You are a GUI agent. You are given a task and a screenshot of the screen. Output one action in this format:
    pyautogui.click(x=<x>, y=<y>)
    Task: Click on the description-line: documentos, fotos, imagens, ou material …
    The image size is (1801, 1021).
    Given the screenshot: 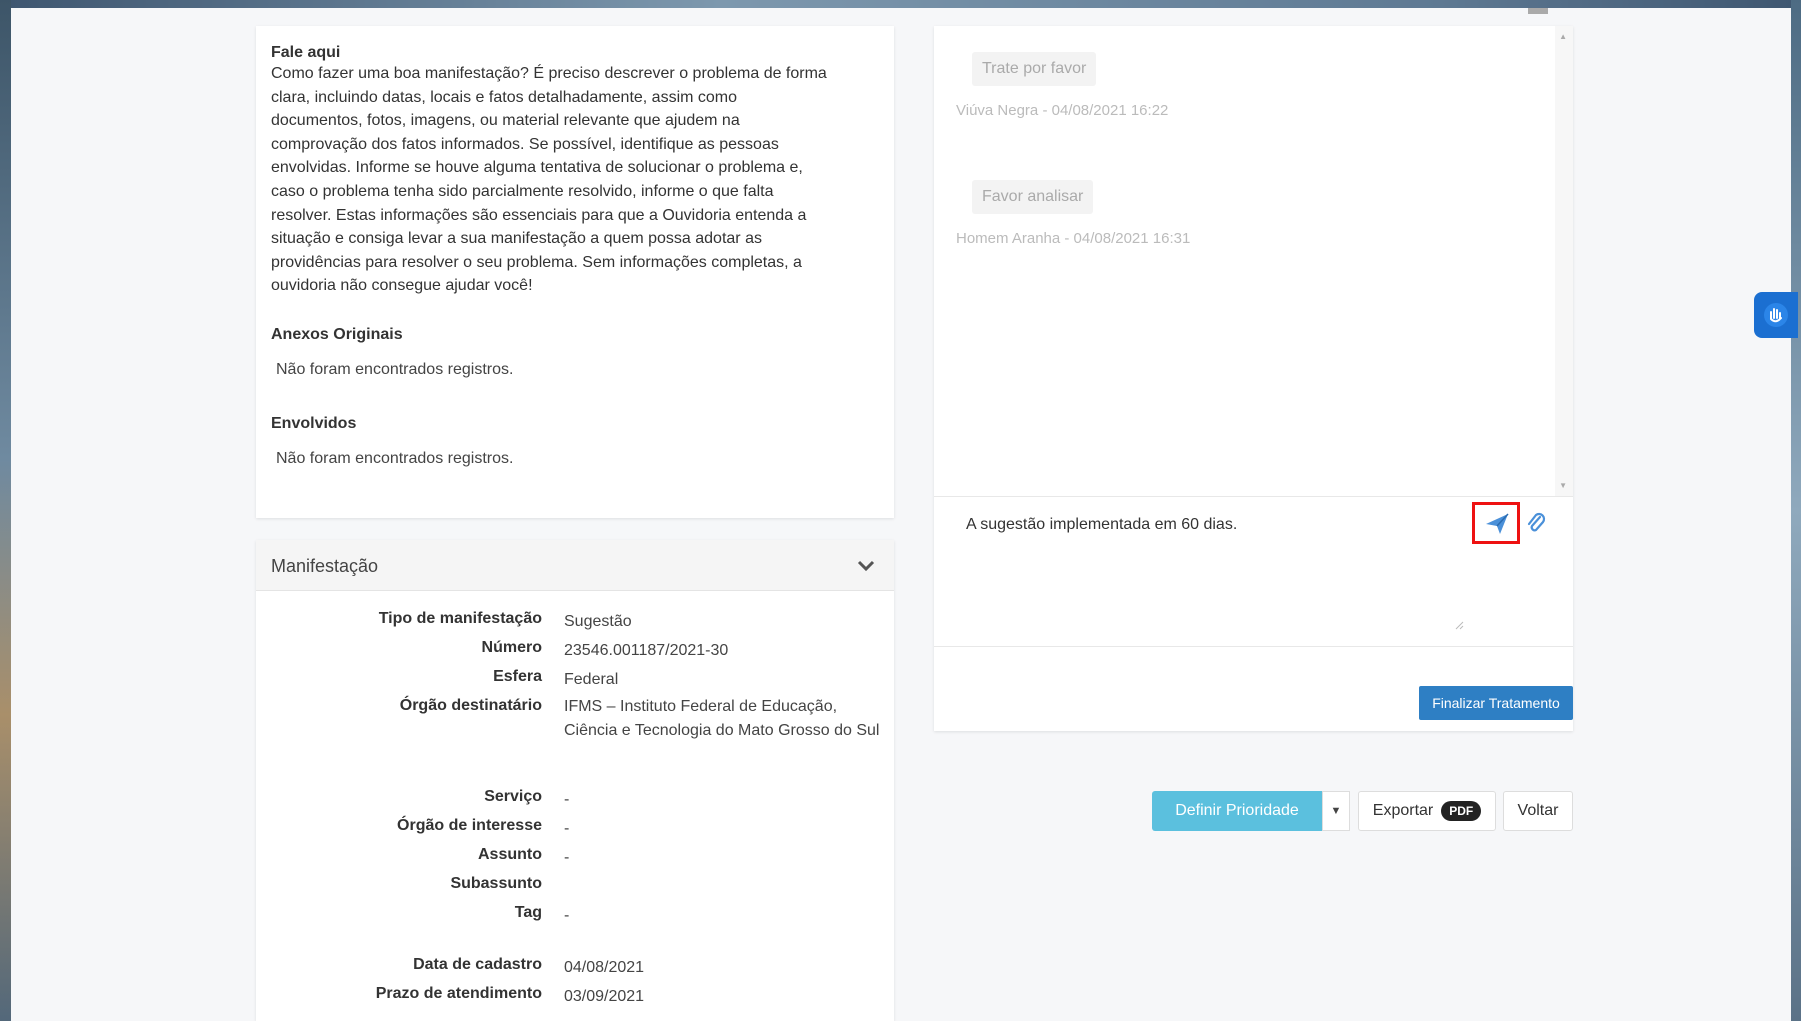 What is the action you would take?
    pyautogui.click(x=505, y=121)
    